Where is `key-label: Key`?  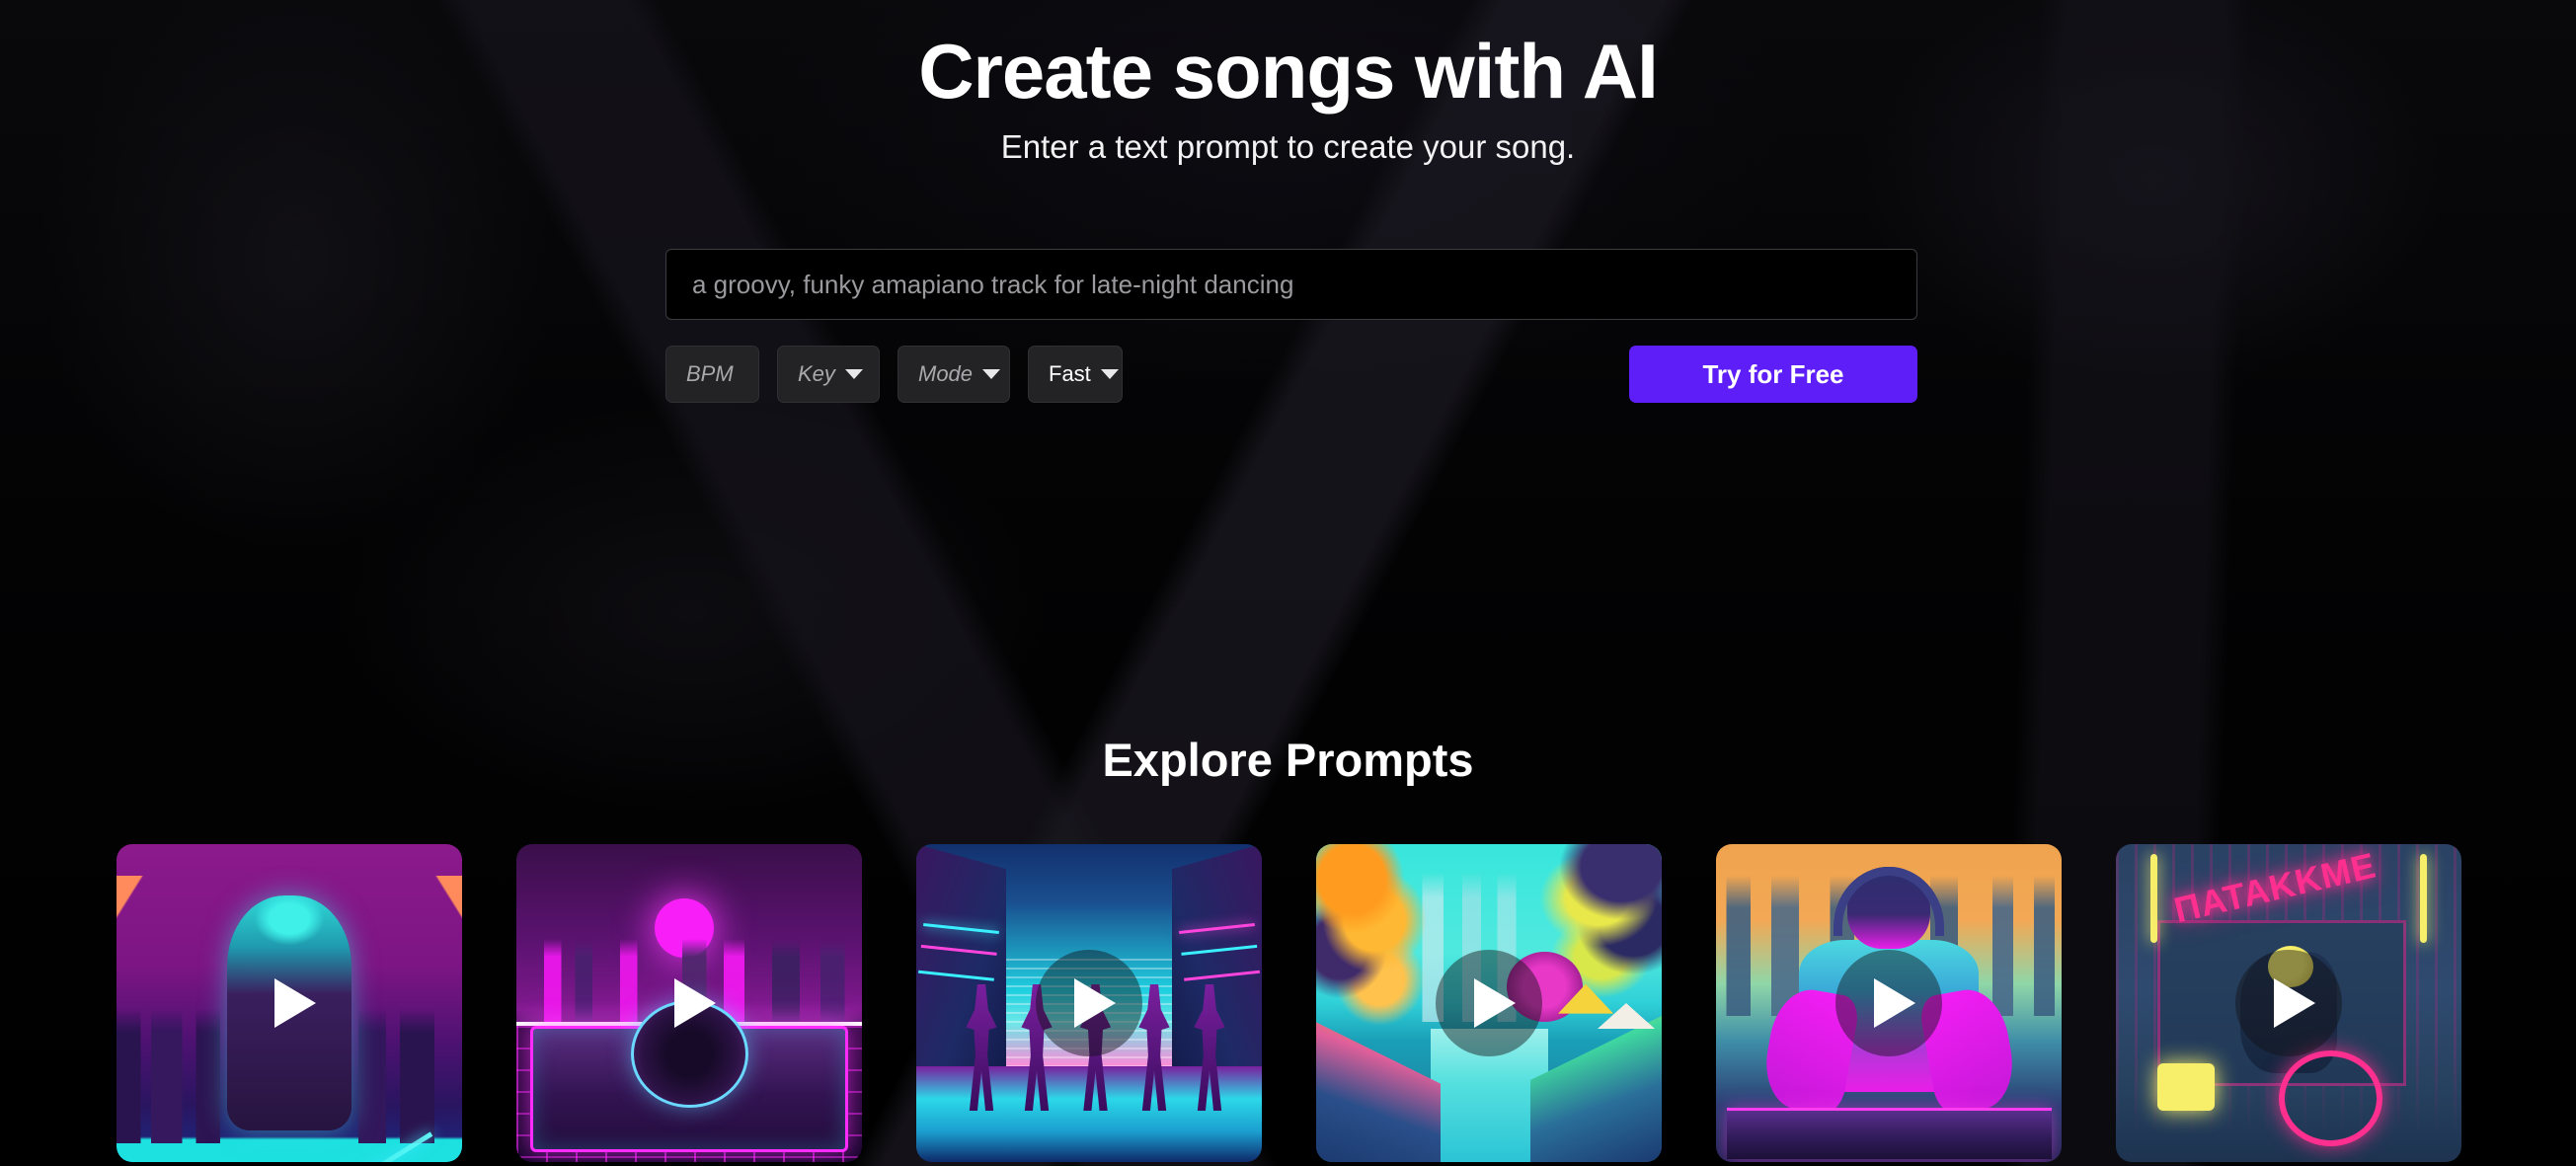 key-label: Key is located at coordinates (816, 373).